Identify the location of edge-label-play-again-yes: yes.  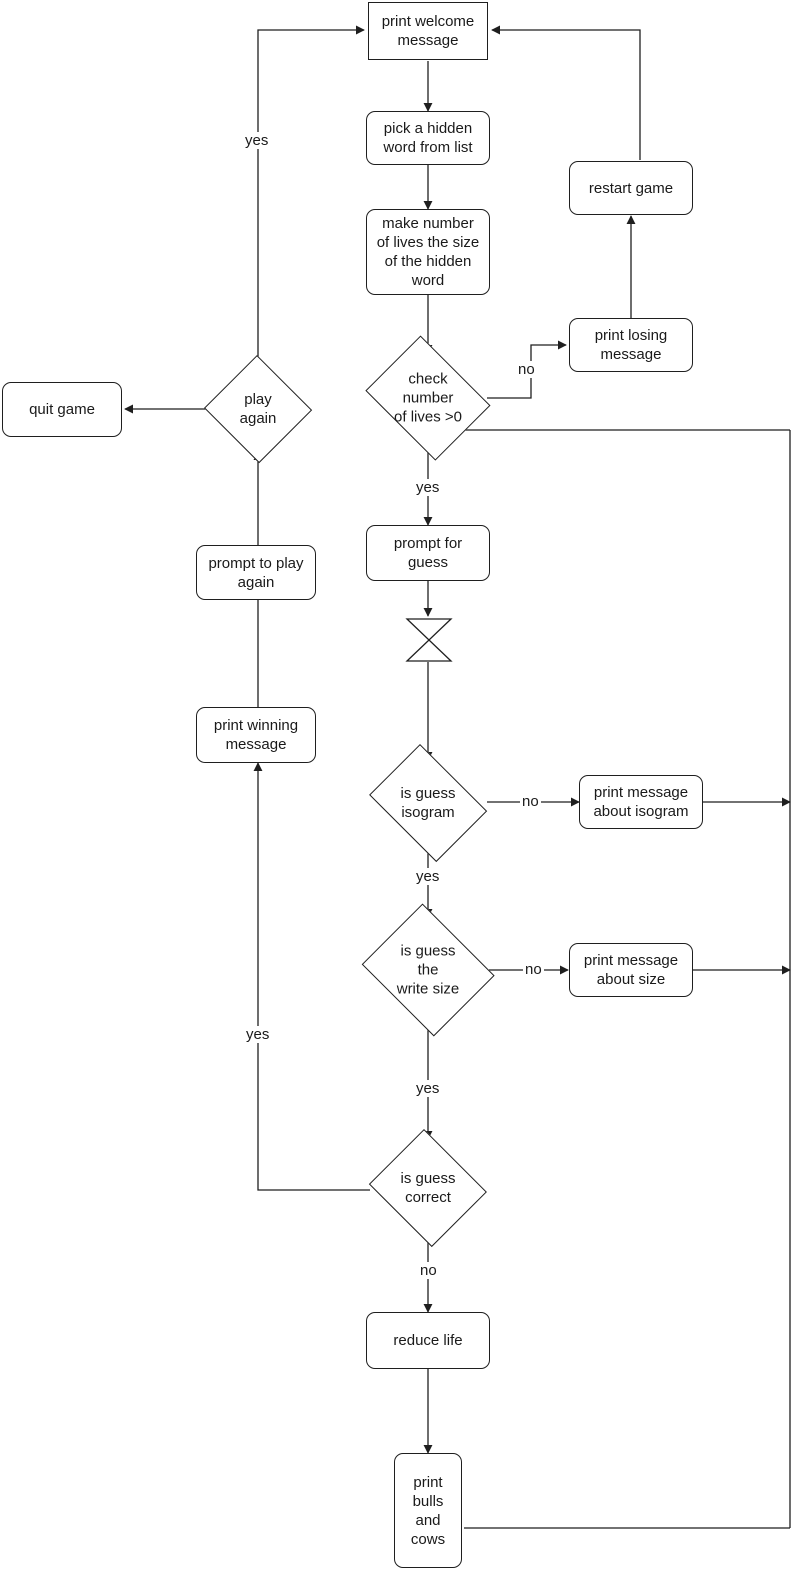
(257, 140).